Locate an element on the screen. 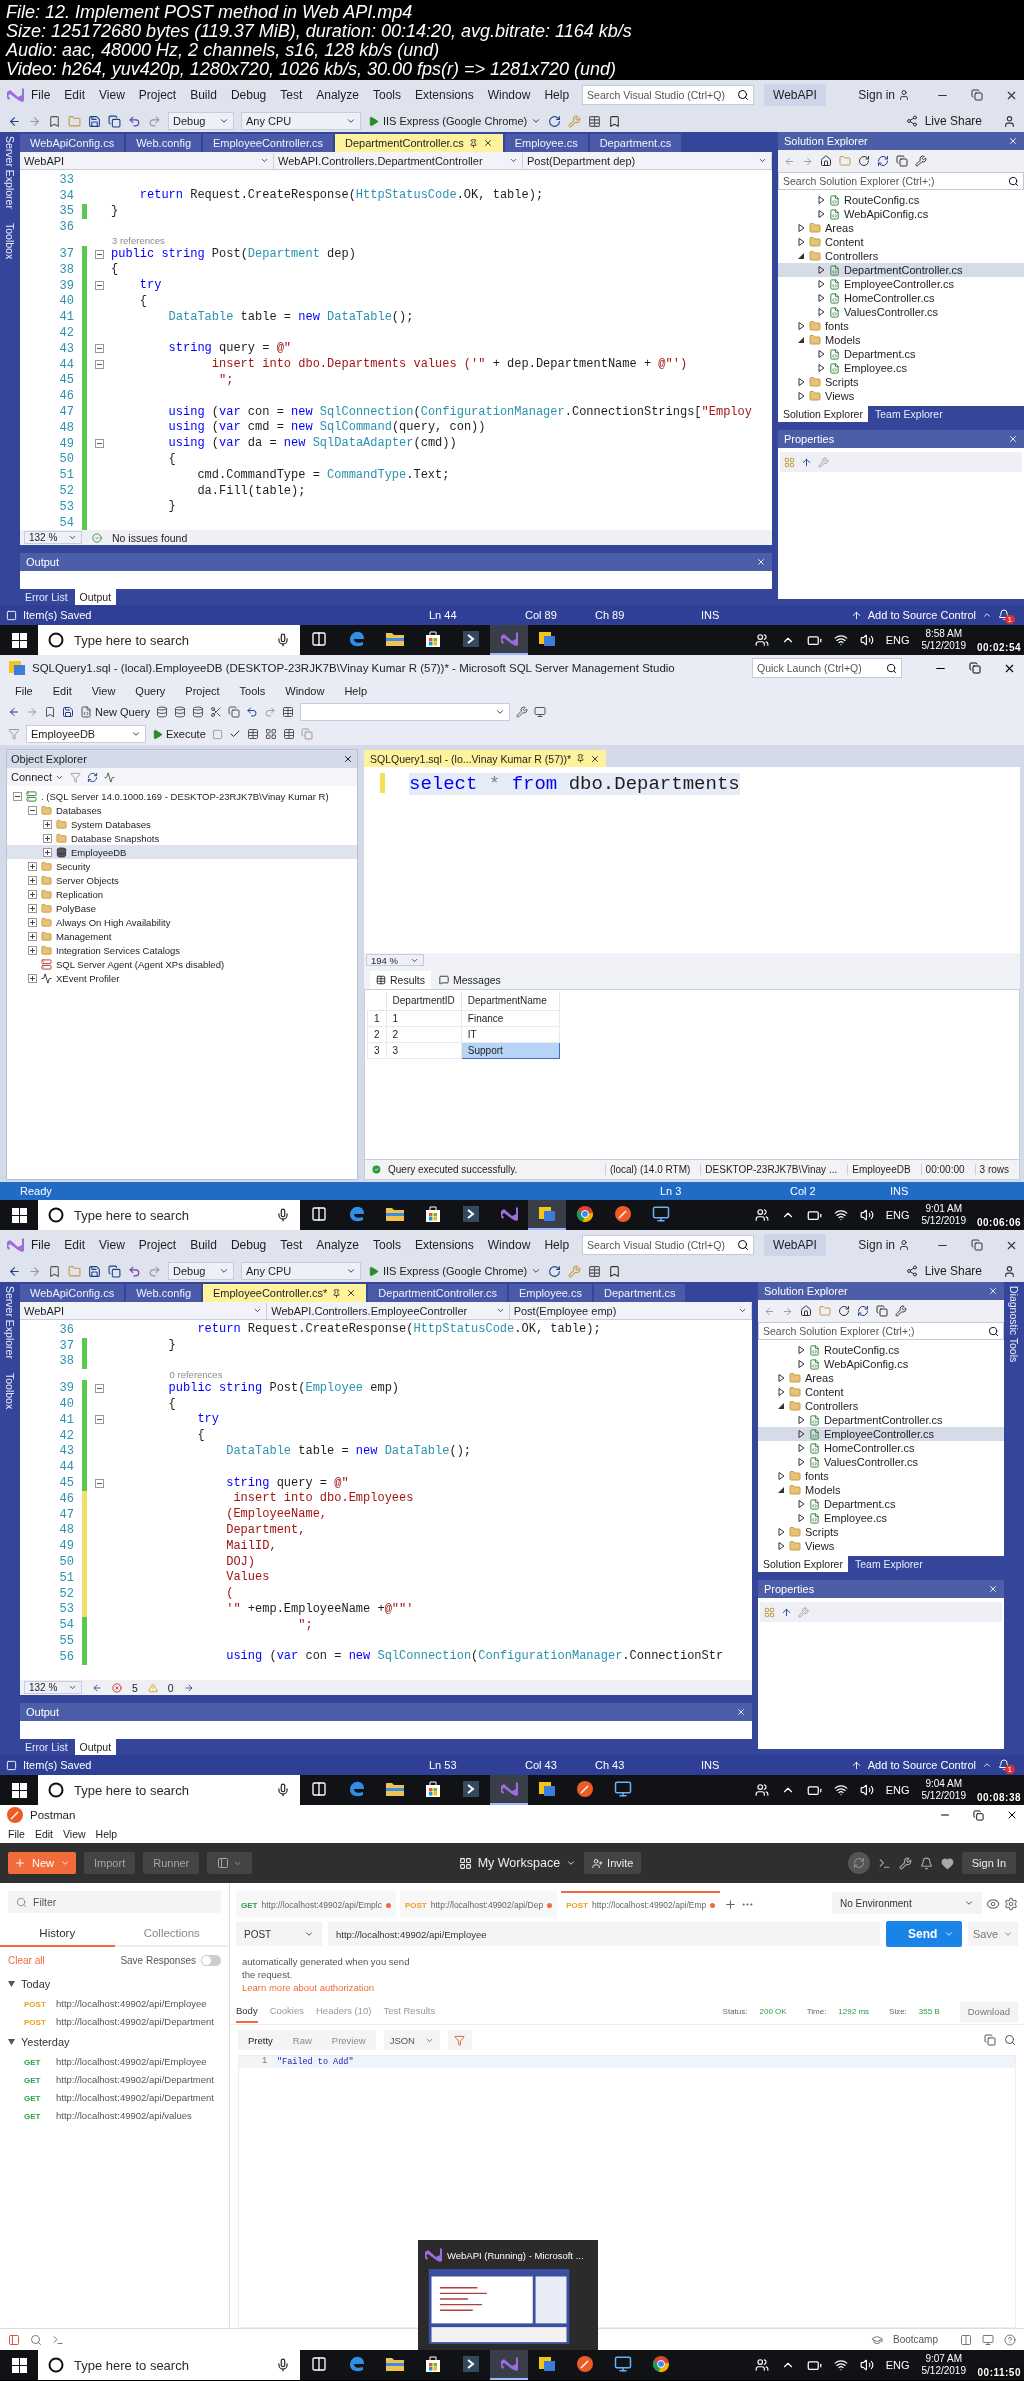 This screenshot has height=2381, width=1024. document-tab: EmployeeController.cs* is located at coordinates (285, 1293).